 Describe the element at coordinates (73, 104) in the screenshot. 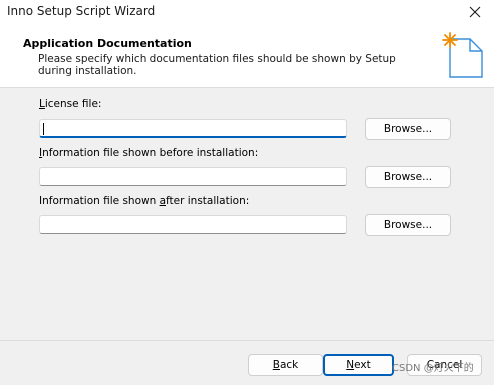

I see `label-text: icense file:` at that location.